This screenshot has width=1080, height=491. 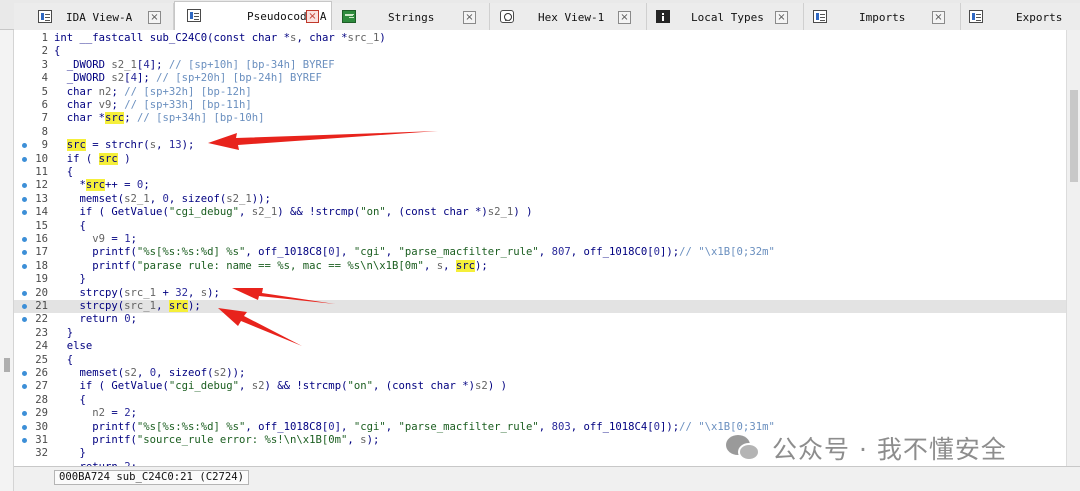 I want to click on tab-exports: Exports, so click(x=1020, y=16).